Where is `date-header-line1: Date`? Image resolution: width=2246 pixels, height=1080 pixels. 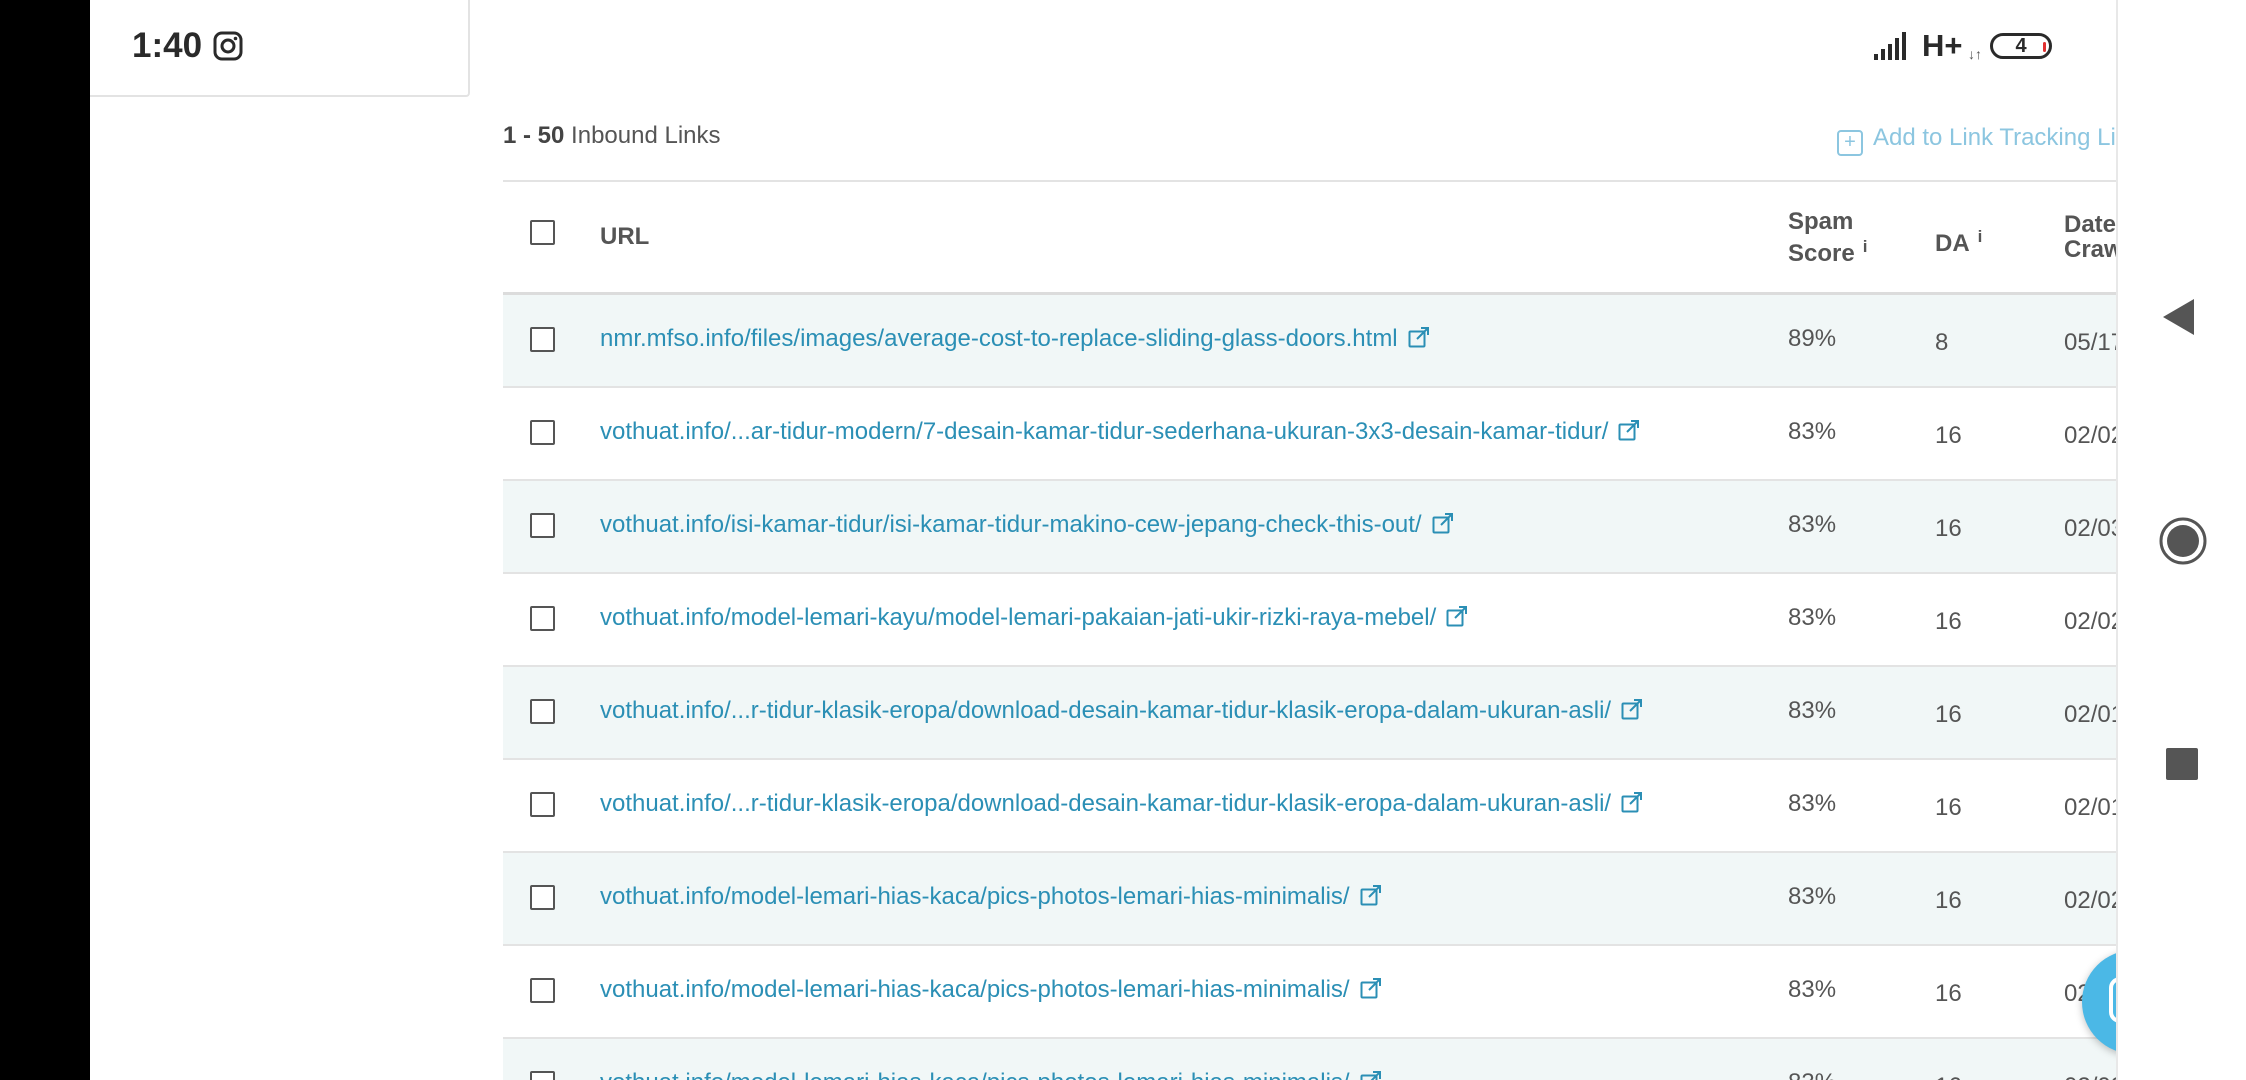
date-header-line1: Date is located at coordinates (2090, 224).